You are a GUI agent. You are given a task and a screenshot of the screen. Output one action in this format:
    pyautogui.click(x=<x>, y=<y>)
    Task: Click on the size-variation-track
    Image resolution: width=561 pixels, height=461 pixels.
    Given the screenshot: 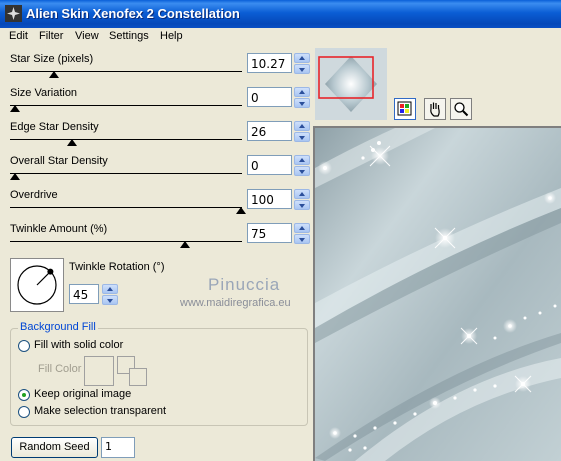 What is the action you would take?
    pyautogui.click(x=126, y=105)
    